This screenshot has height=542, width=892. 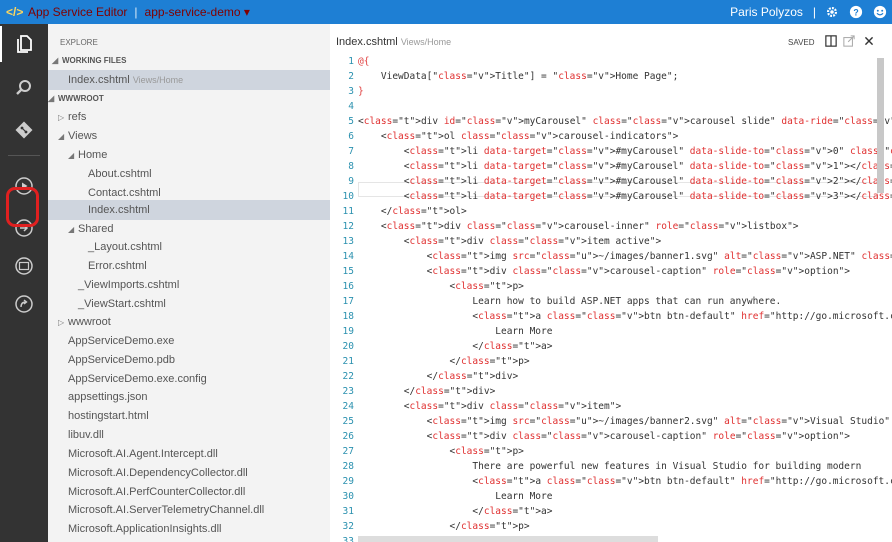 I want to click on tree-item-label: Contact.cshtml, so click(x=124, y=193).